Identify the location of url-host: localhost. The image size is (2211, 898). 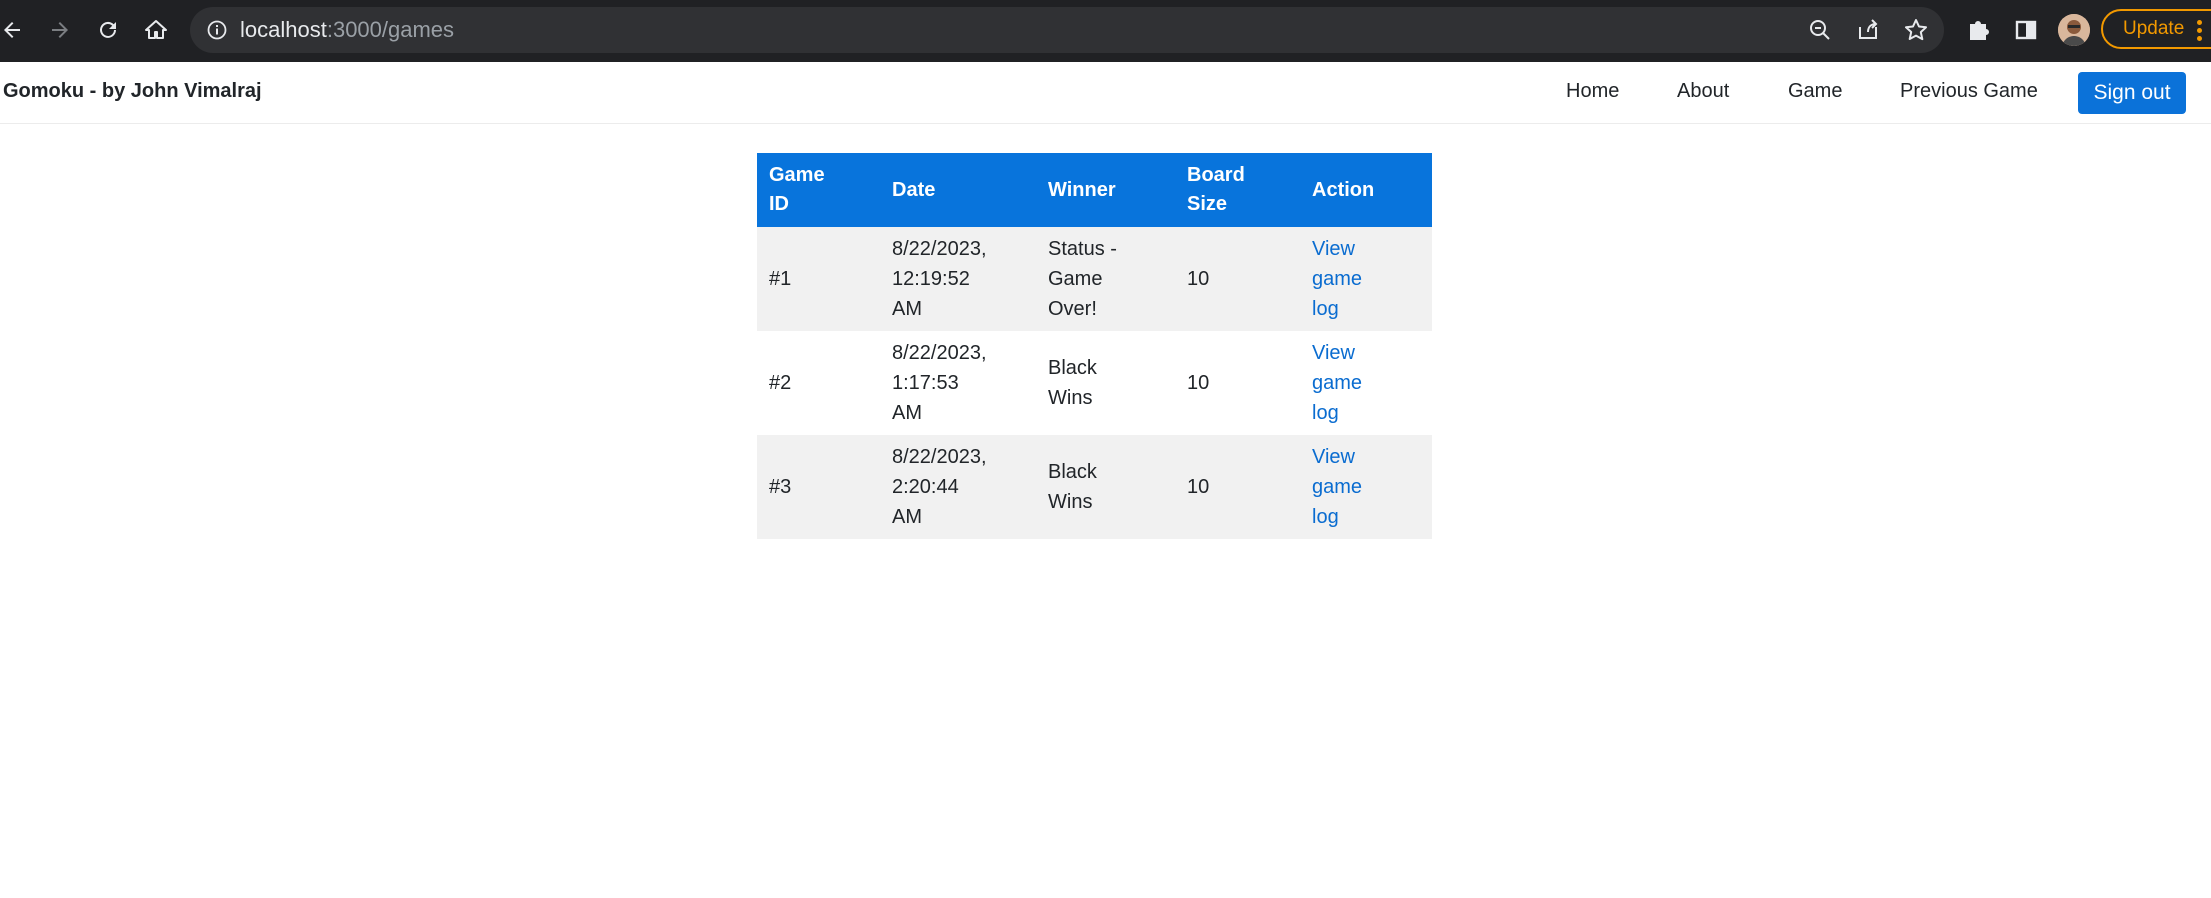
(283, 29).